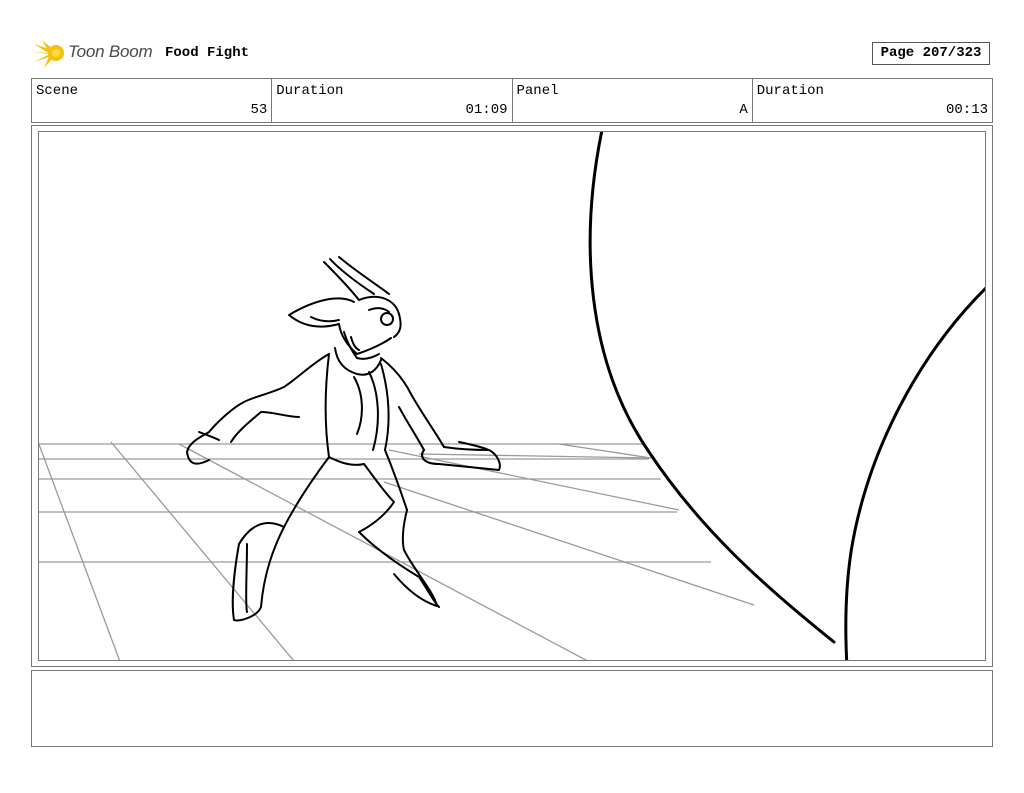 This screenshot has height=793, width=1024. I want to click on panel-cell: Panel A, so click(633, 100).